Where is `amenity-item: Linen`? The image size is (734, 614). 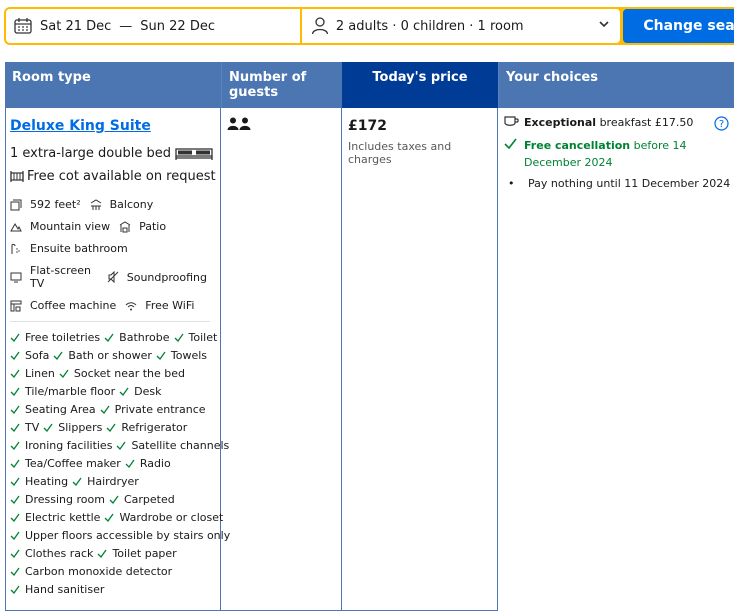
amenity-item: Linen is located at coordinates (32, 373).